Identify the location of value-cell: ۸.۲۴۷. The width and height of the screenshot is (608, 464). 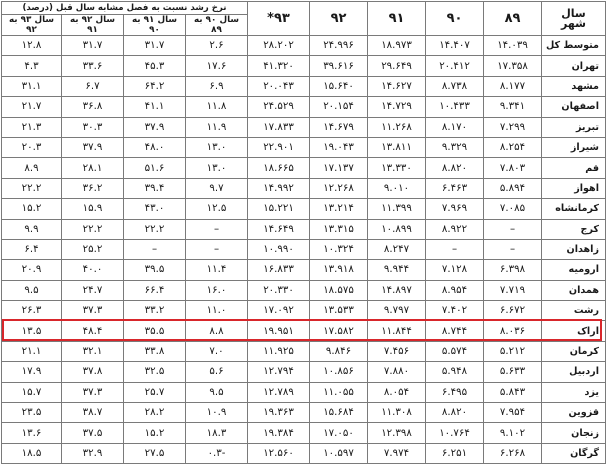
(396, 249).